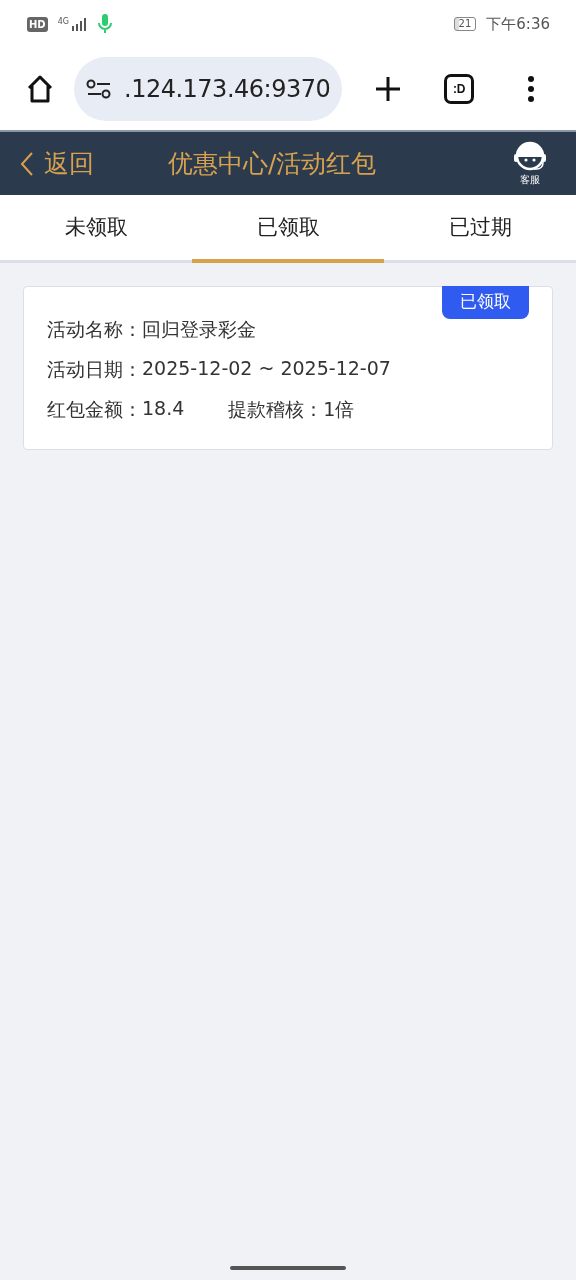 This screenshot has height=1280, width=576. I want to click on headset-agent-icon, so click(530, 156).